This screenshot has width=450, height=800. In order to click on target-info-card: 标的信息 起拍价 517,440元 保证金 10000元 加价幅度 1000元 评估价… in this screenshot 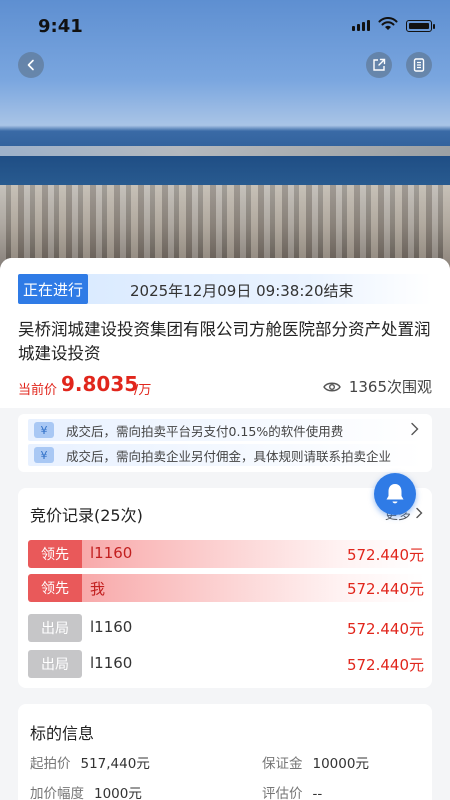, I will do `click(225, 752)`.